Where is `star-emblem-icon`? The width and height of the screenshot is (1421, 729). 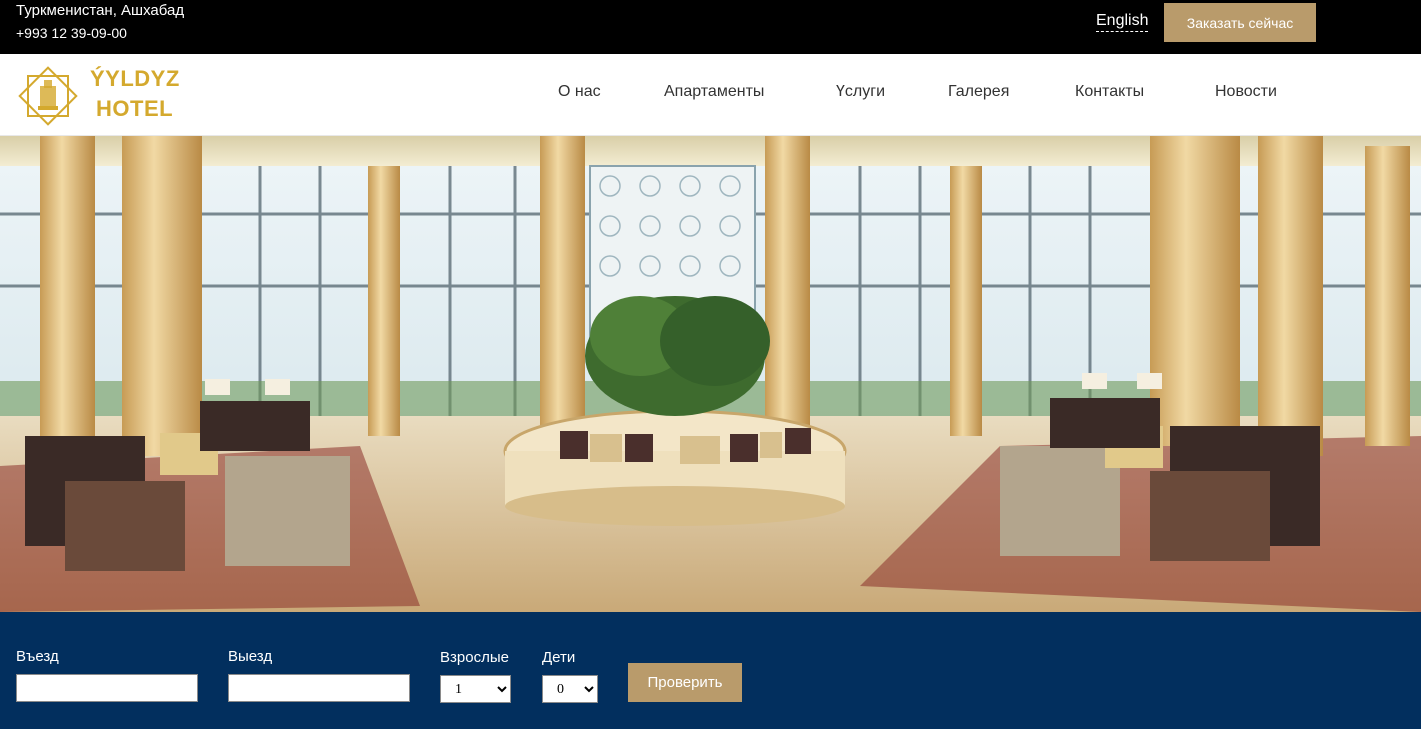 star-emblem-icon is located at coordinates (48, 96).